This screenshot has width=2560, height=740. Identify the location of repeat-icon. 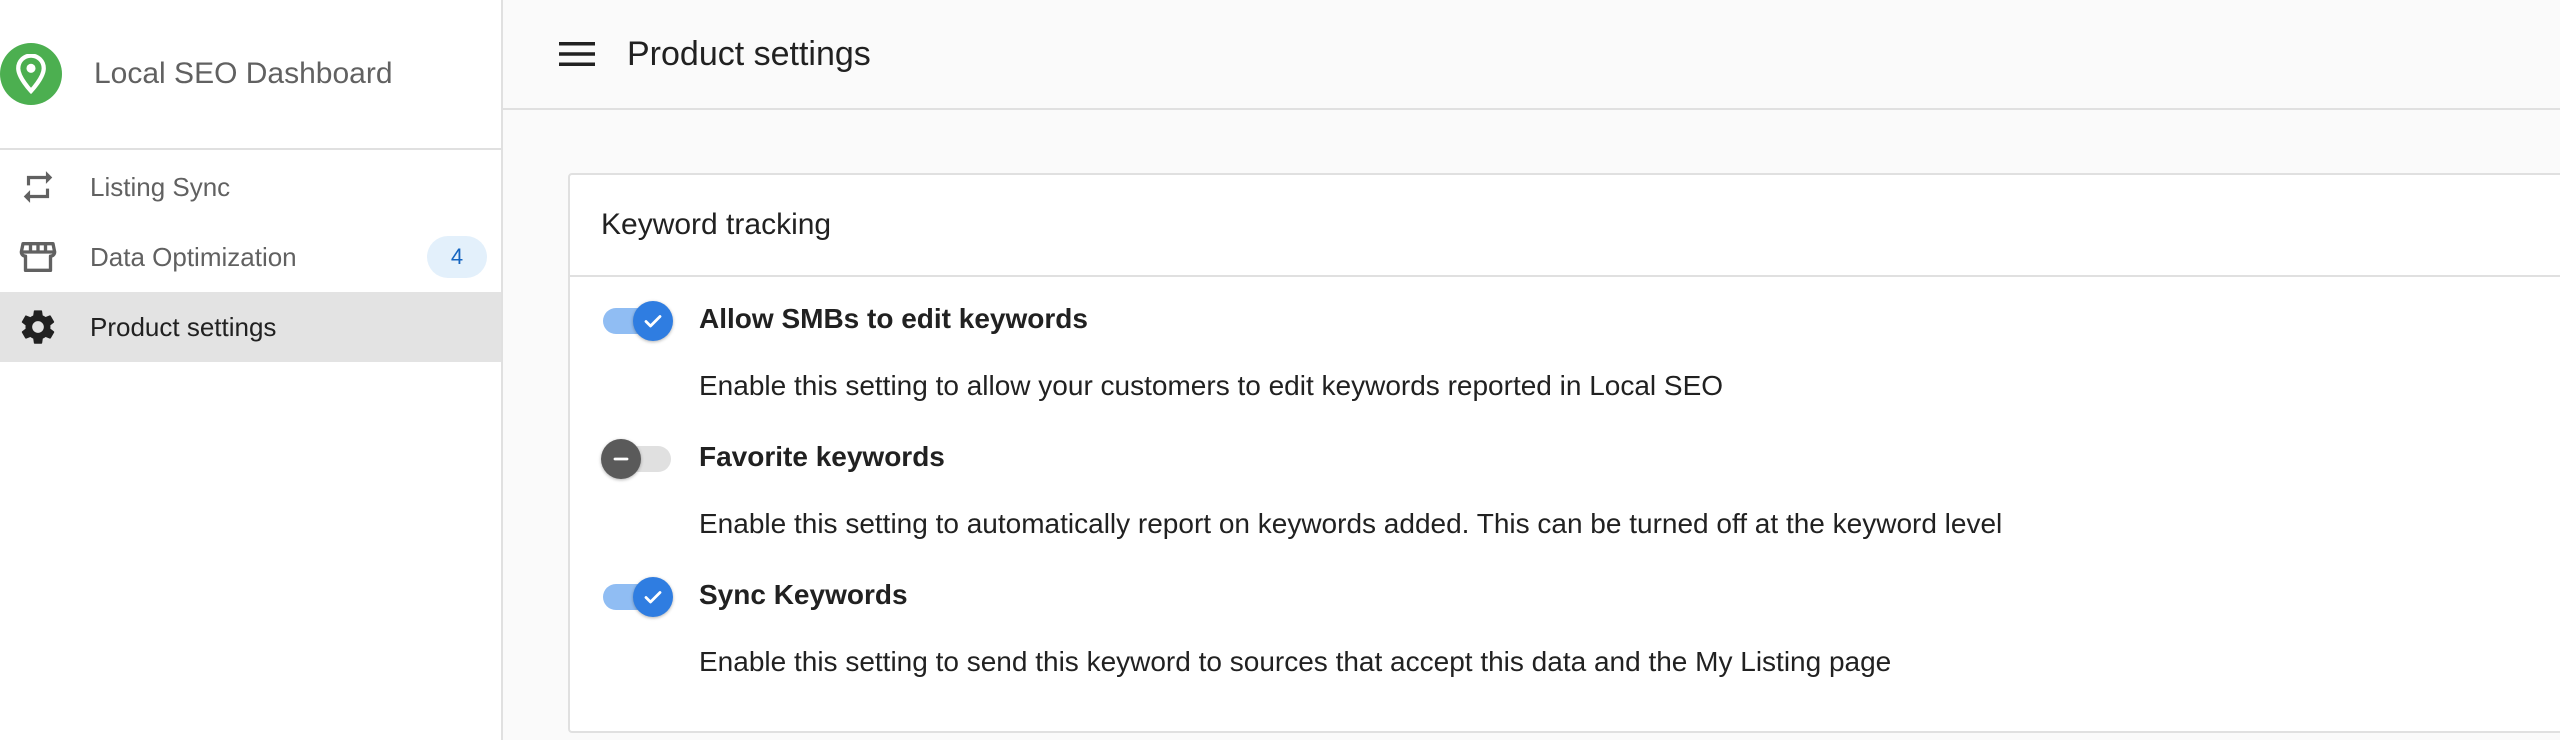
(38, 187).